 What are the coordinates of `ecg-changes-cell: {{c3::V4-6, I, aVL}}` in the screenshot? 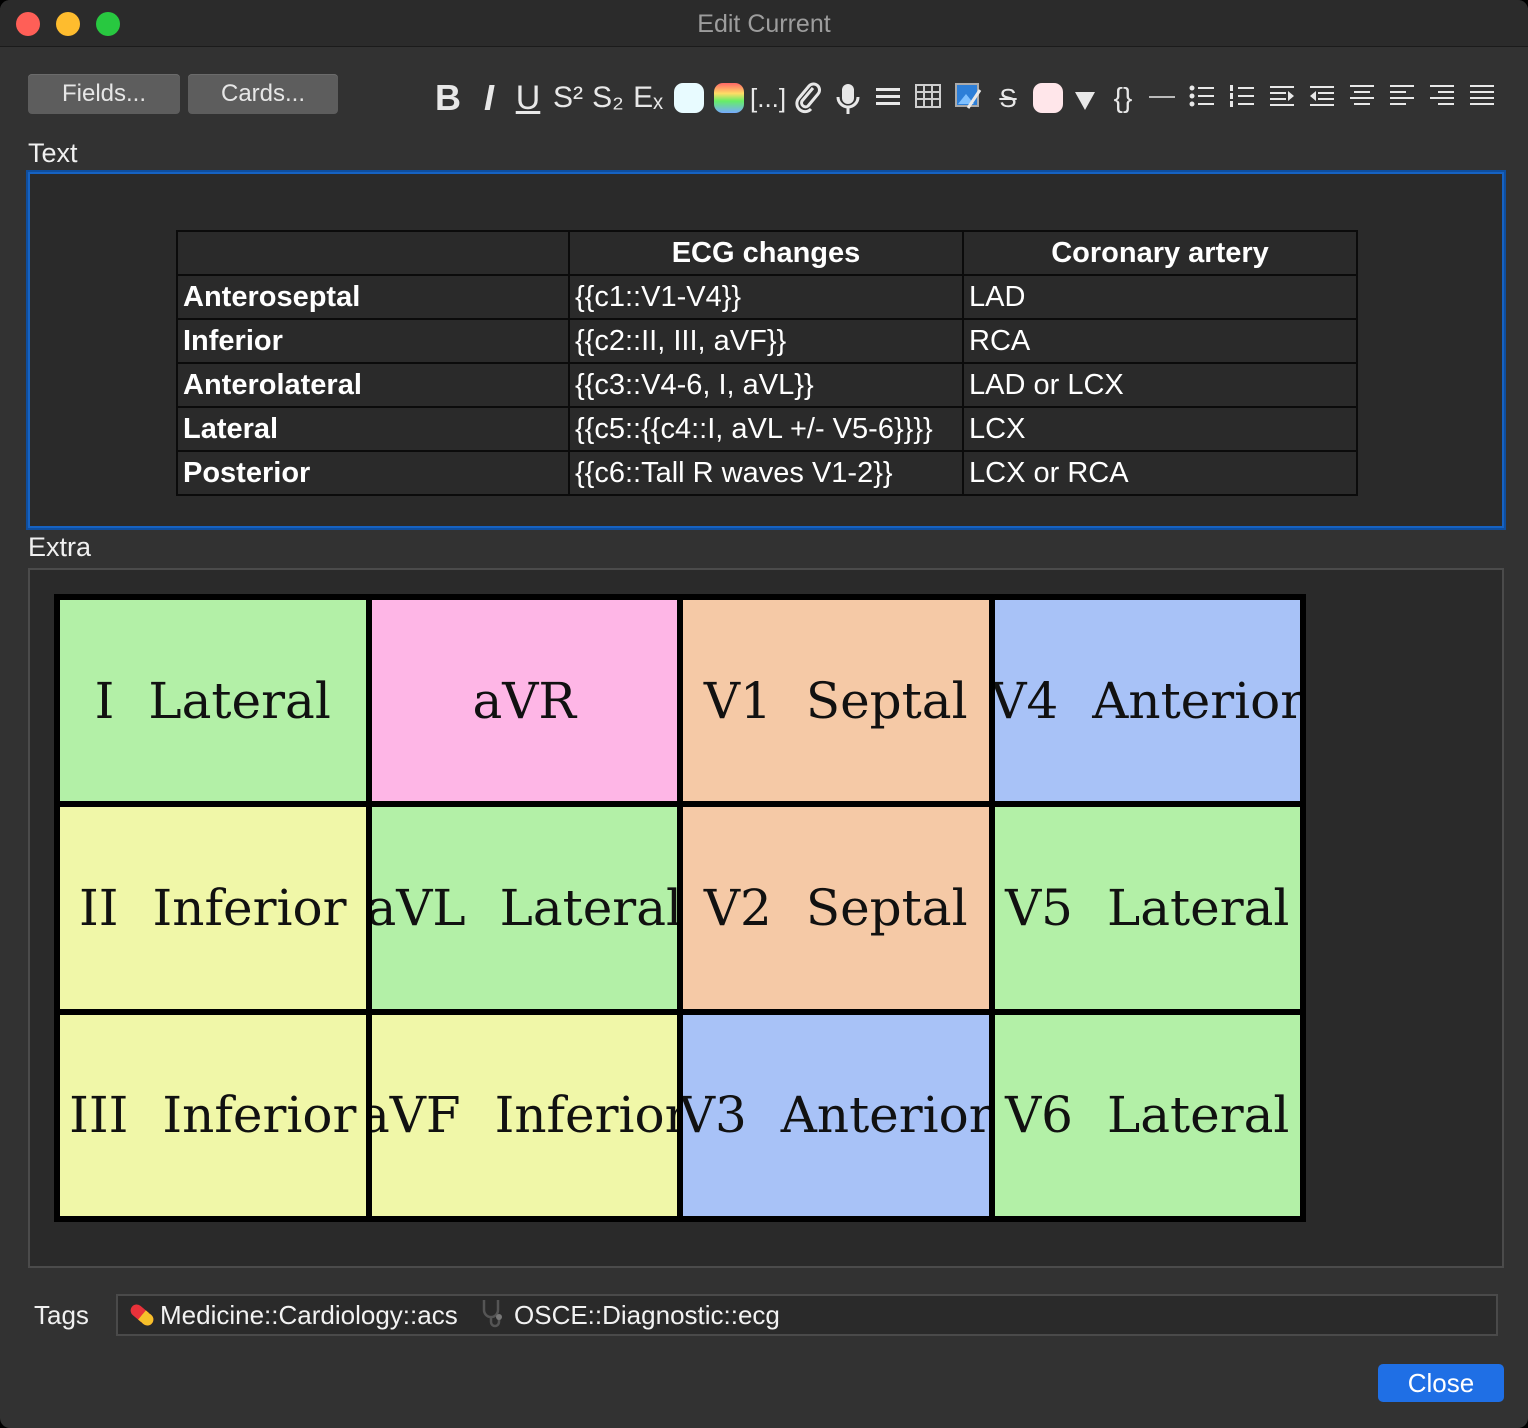 It's located at (766, 385).